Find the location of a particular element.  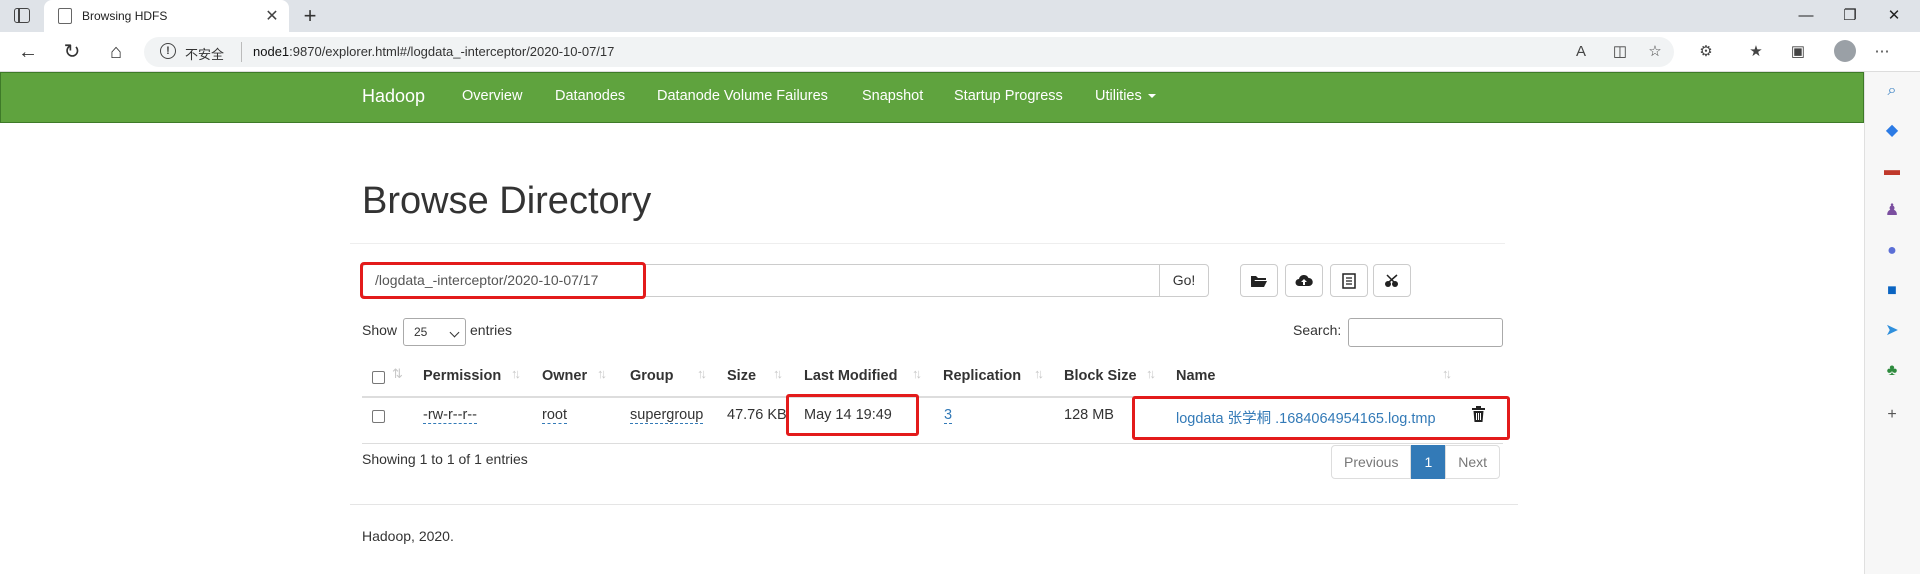

nav-overview: Overview is located at coordinates (492, 96).